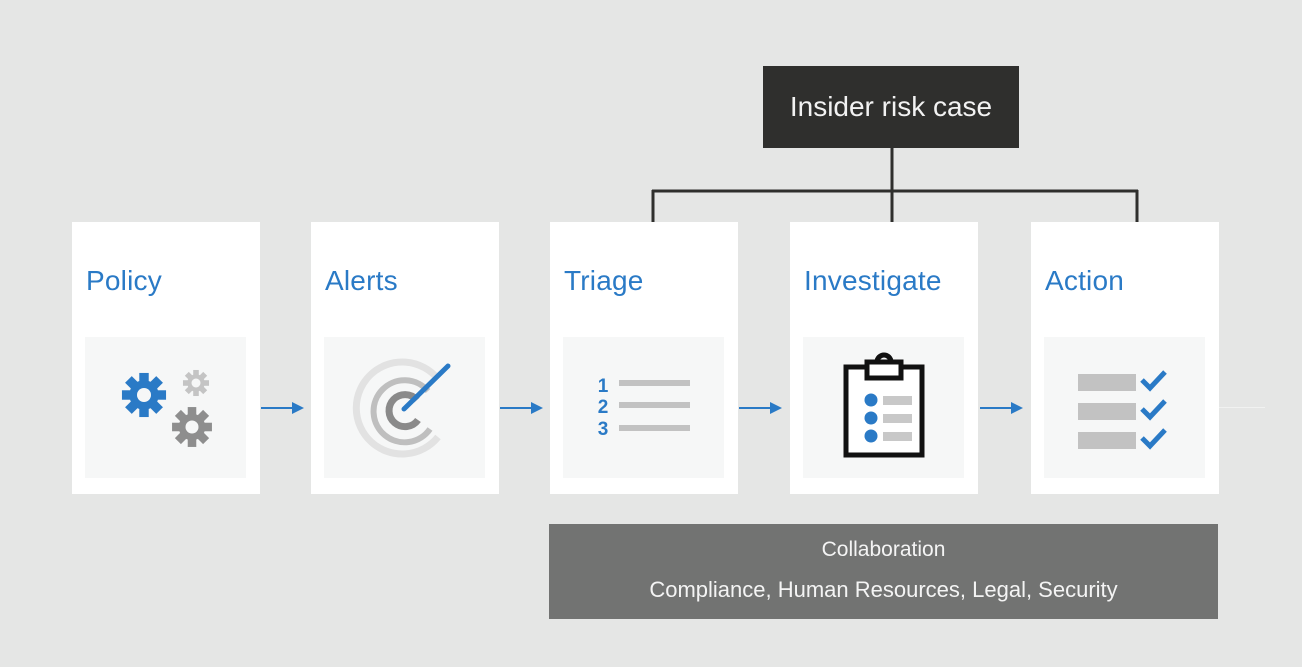 The width and height of the screenshot is (1302, 667). Describe the element at coordinates (603, 429) in the screenshot. I see `list-number-3: 3` at that location.